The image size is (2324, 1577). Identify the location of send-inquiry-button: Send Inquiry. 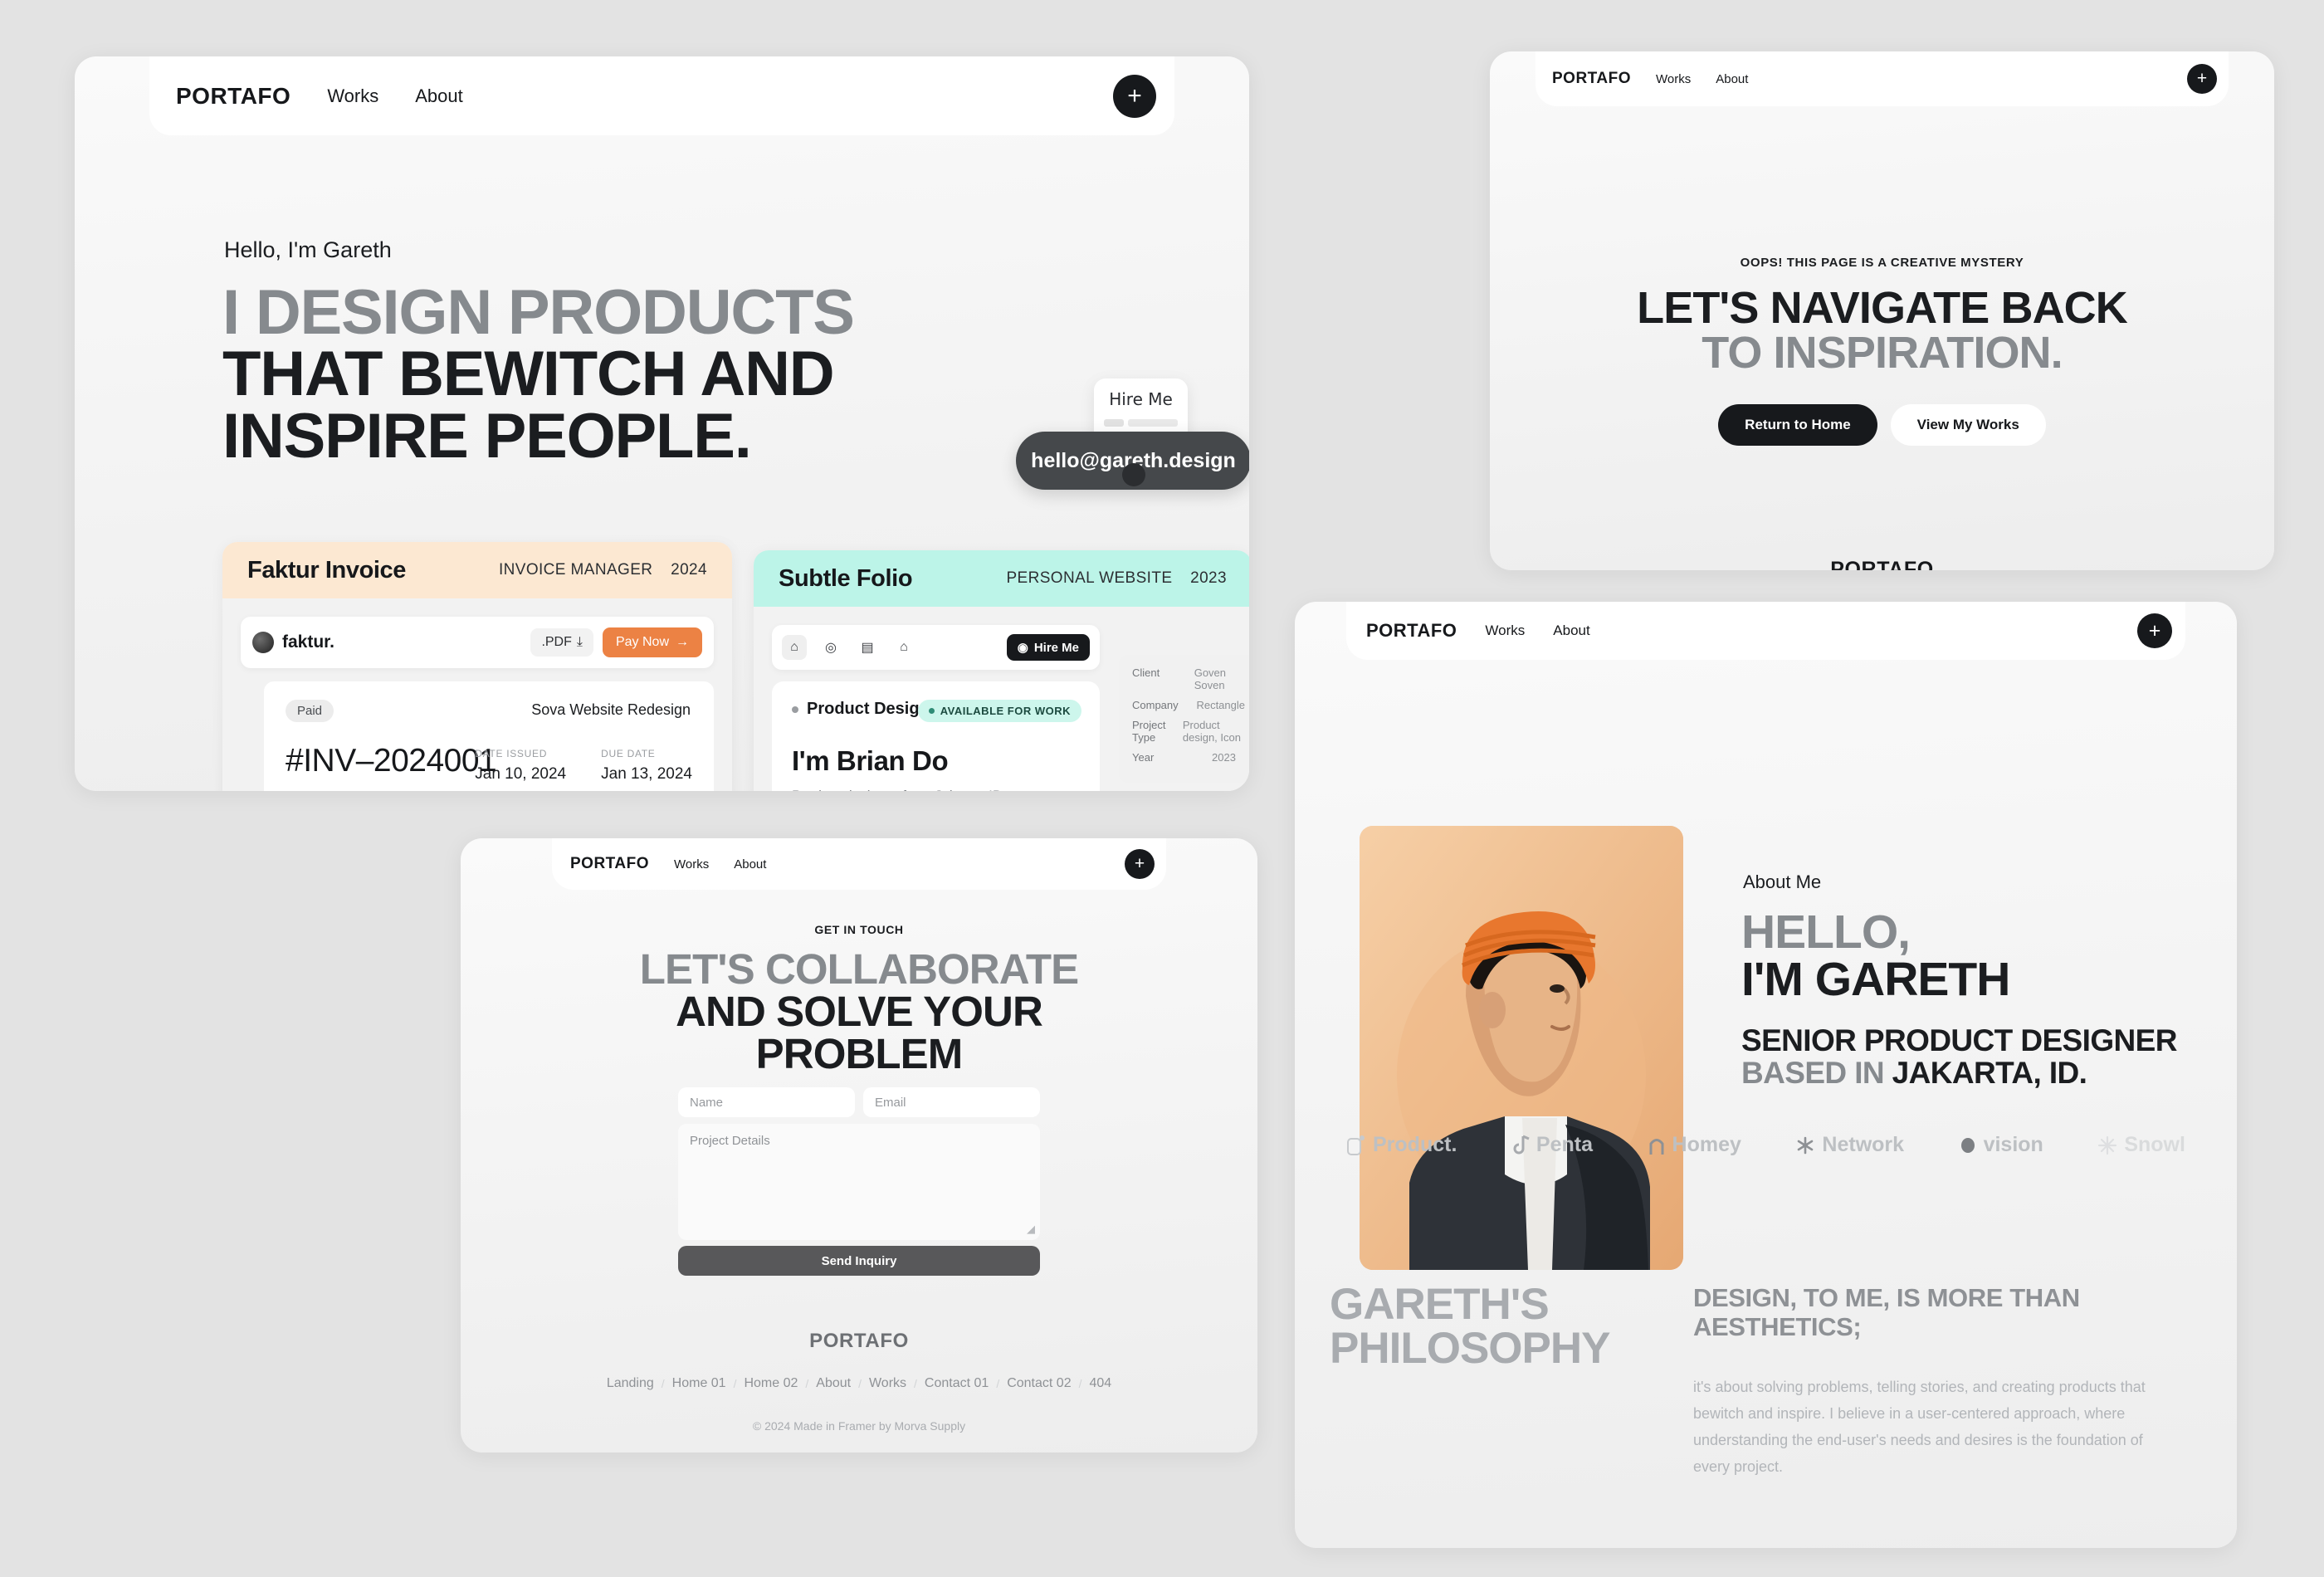
(859, 1261).